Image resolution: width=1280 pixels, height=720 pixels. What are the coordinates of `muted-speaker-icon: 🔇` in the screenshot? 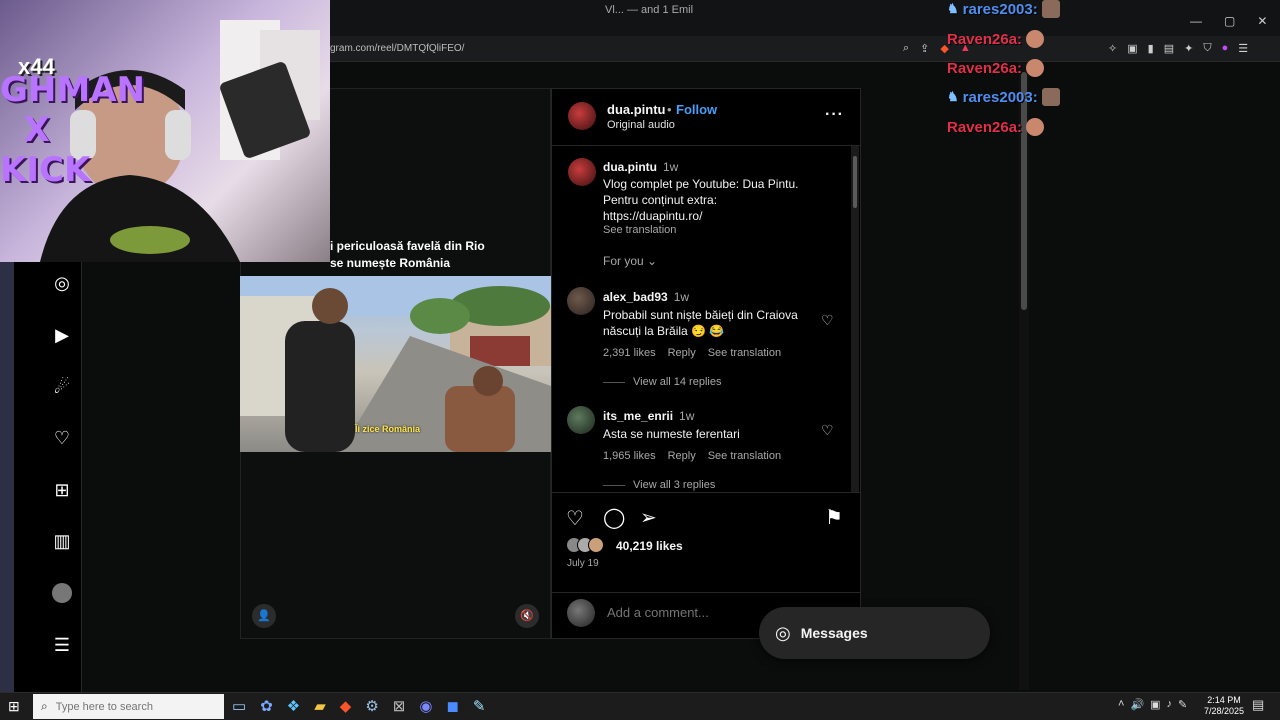 It's located at (527, 616).